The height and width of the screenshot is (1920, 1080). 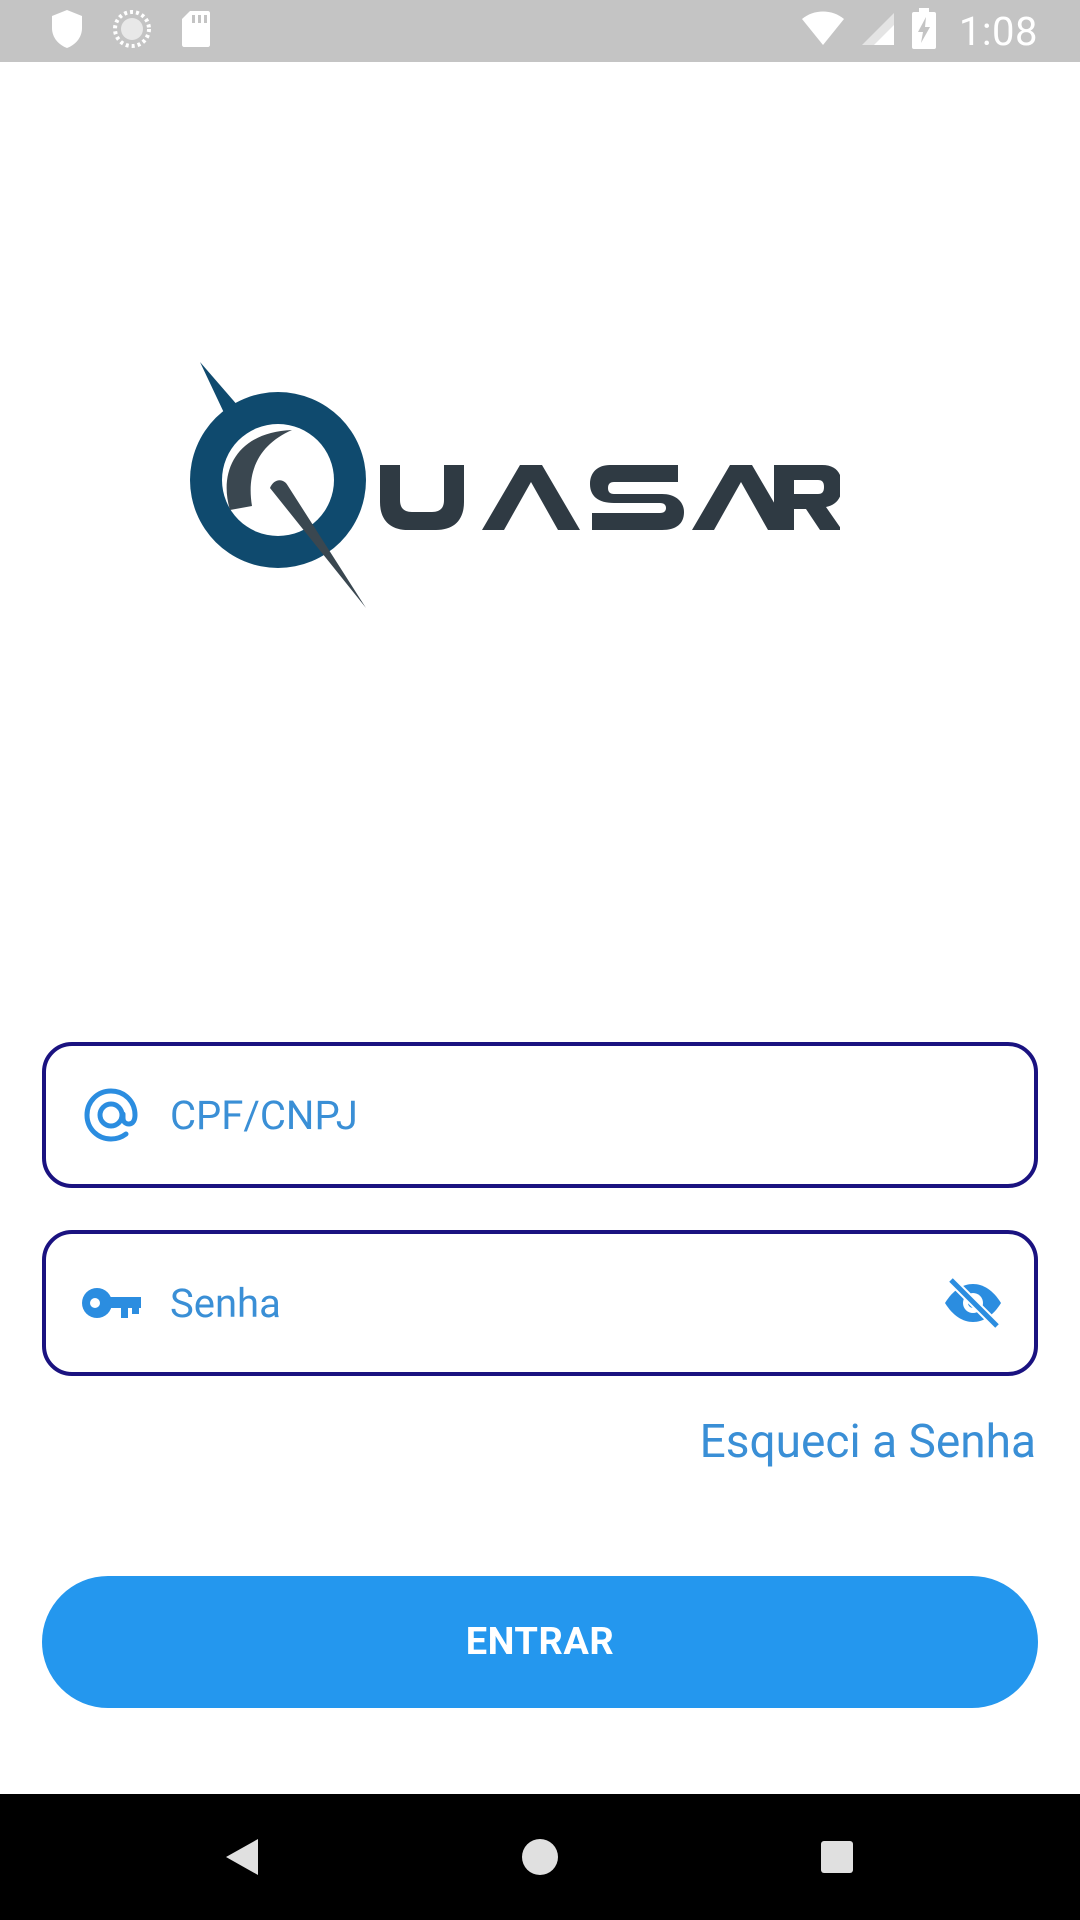 I want to click on cpf-cnpj-field, so click(x=540, y=1115).